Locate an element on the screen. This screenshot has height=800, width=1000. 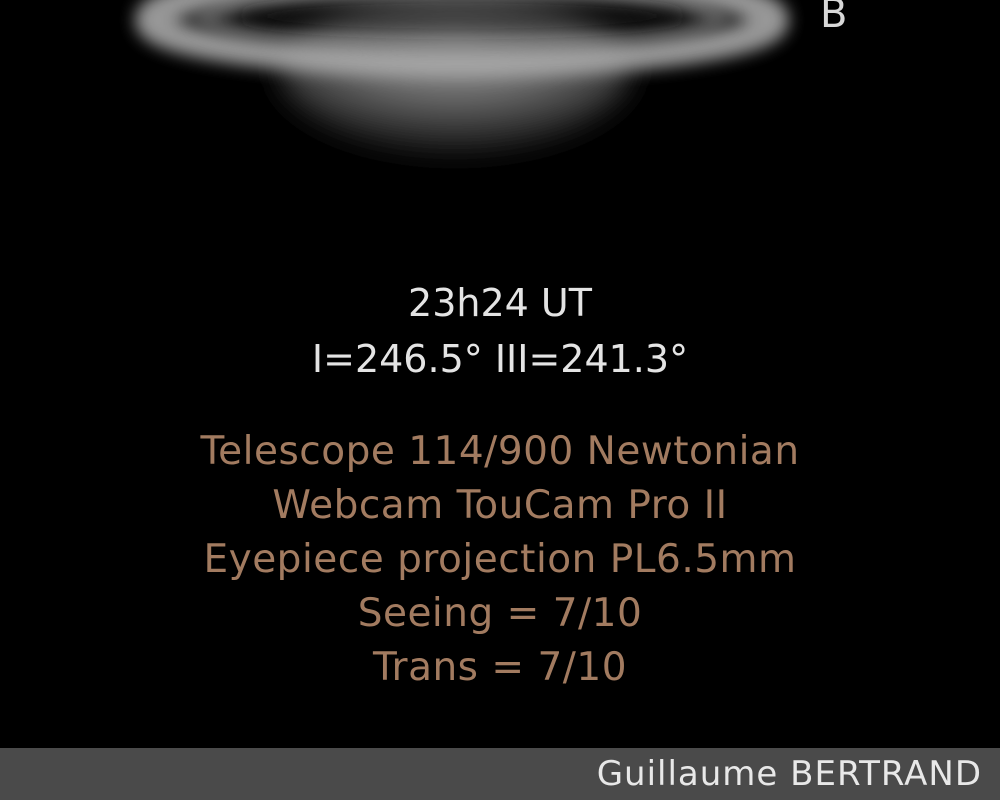
ring-gap is located at coordinates (462, 17).